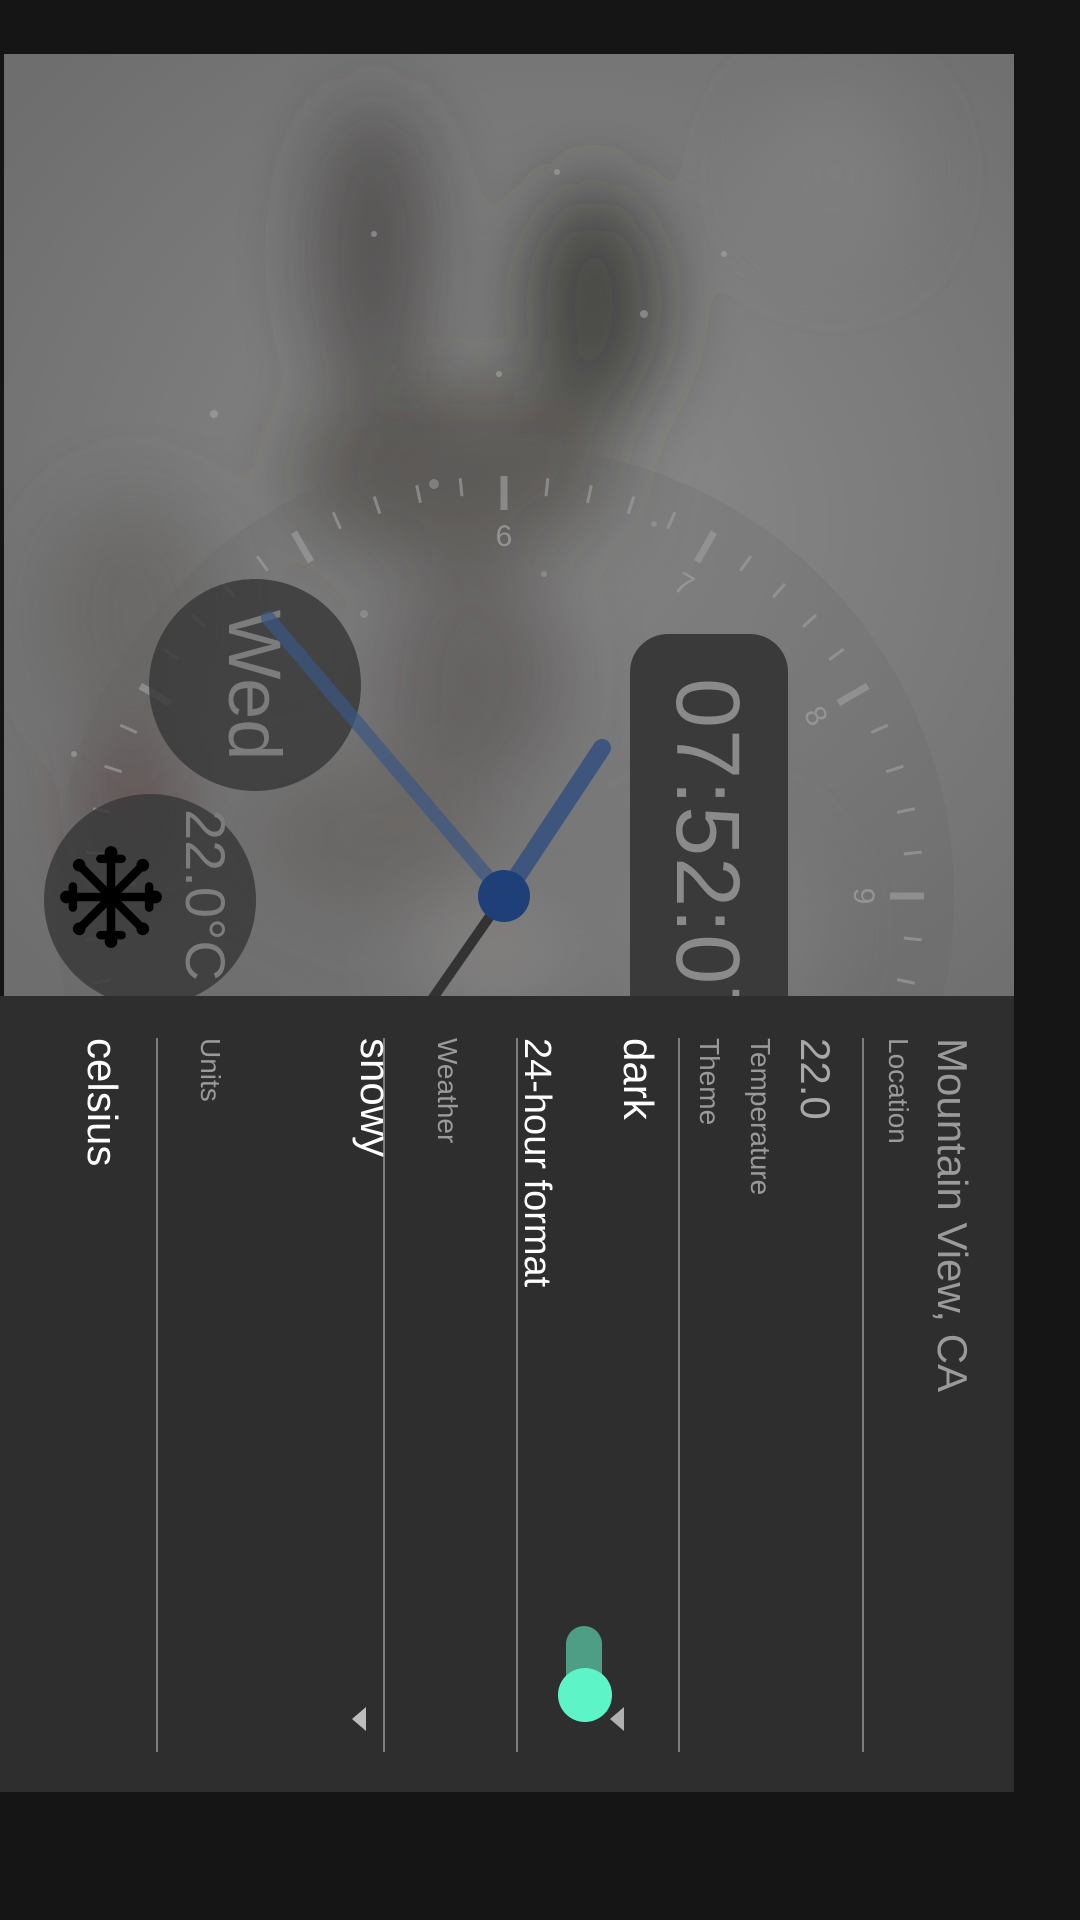  I want to click on theme-label-row: Theme, so click(726, 1398).